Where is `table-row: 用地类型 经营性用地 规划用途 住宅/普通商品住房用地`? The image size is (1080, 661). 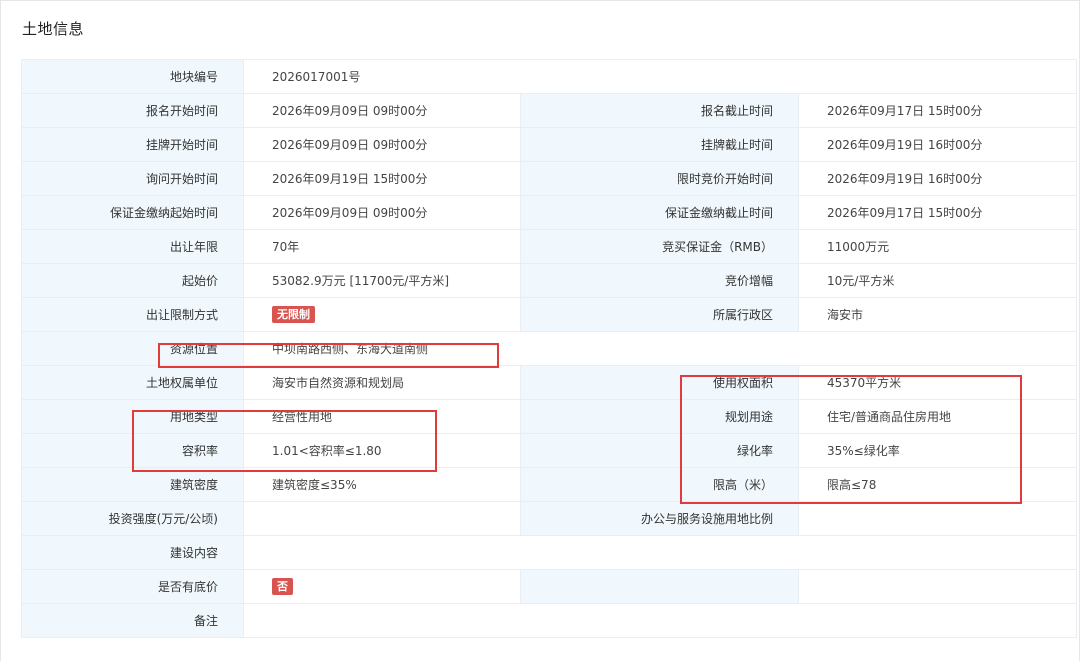 table-row: 用地类型 经营性用地 规划用途 住宅/普通商品住房用地 is located at coordinates (549, 416).